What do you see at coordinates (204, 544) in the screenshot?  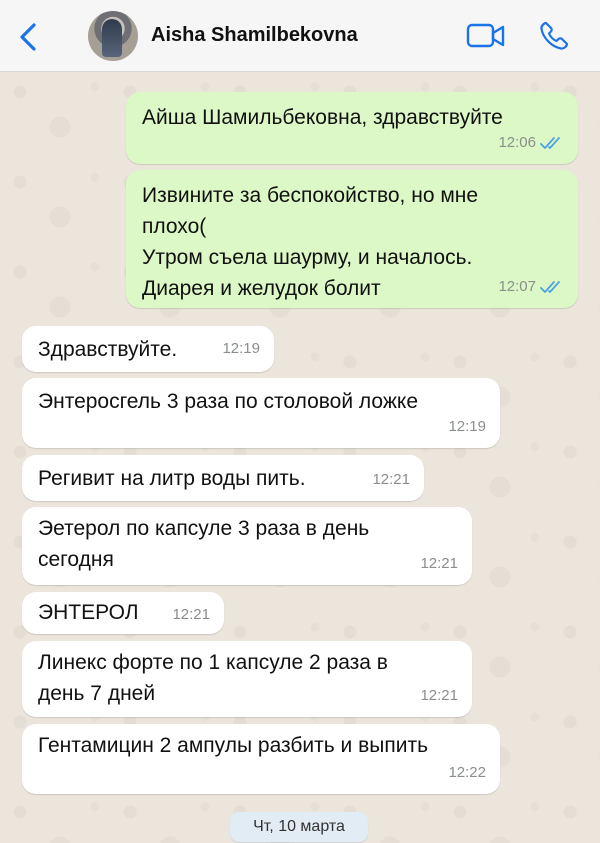 I see `message-text: Эетерол по капсуле 3 раза в день сегодня` at bounding box center [204, 544].